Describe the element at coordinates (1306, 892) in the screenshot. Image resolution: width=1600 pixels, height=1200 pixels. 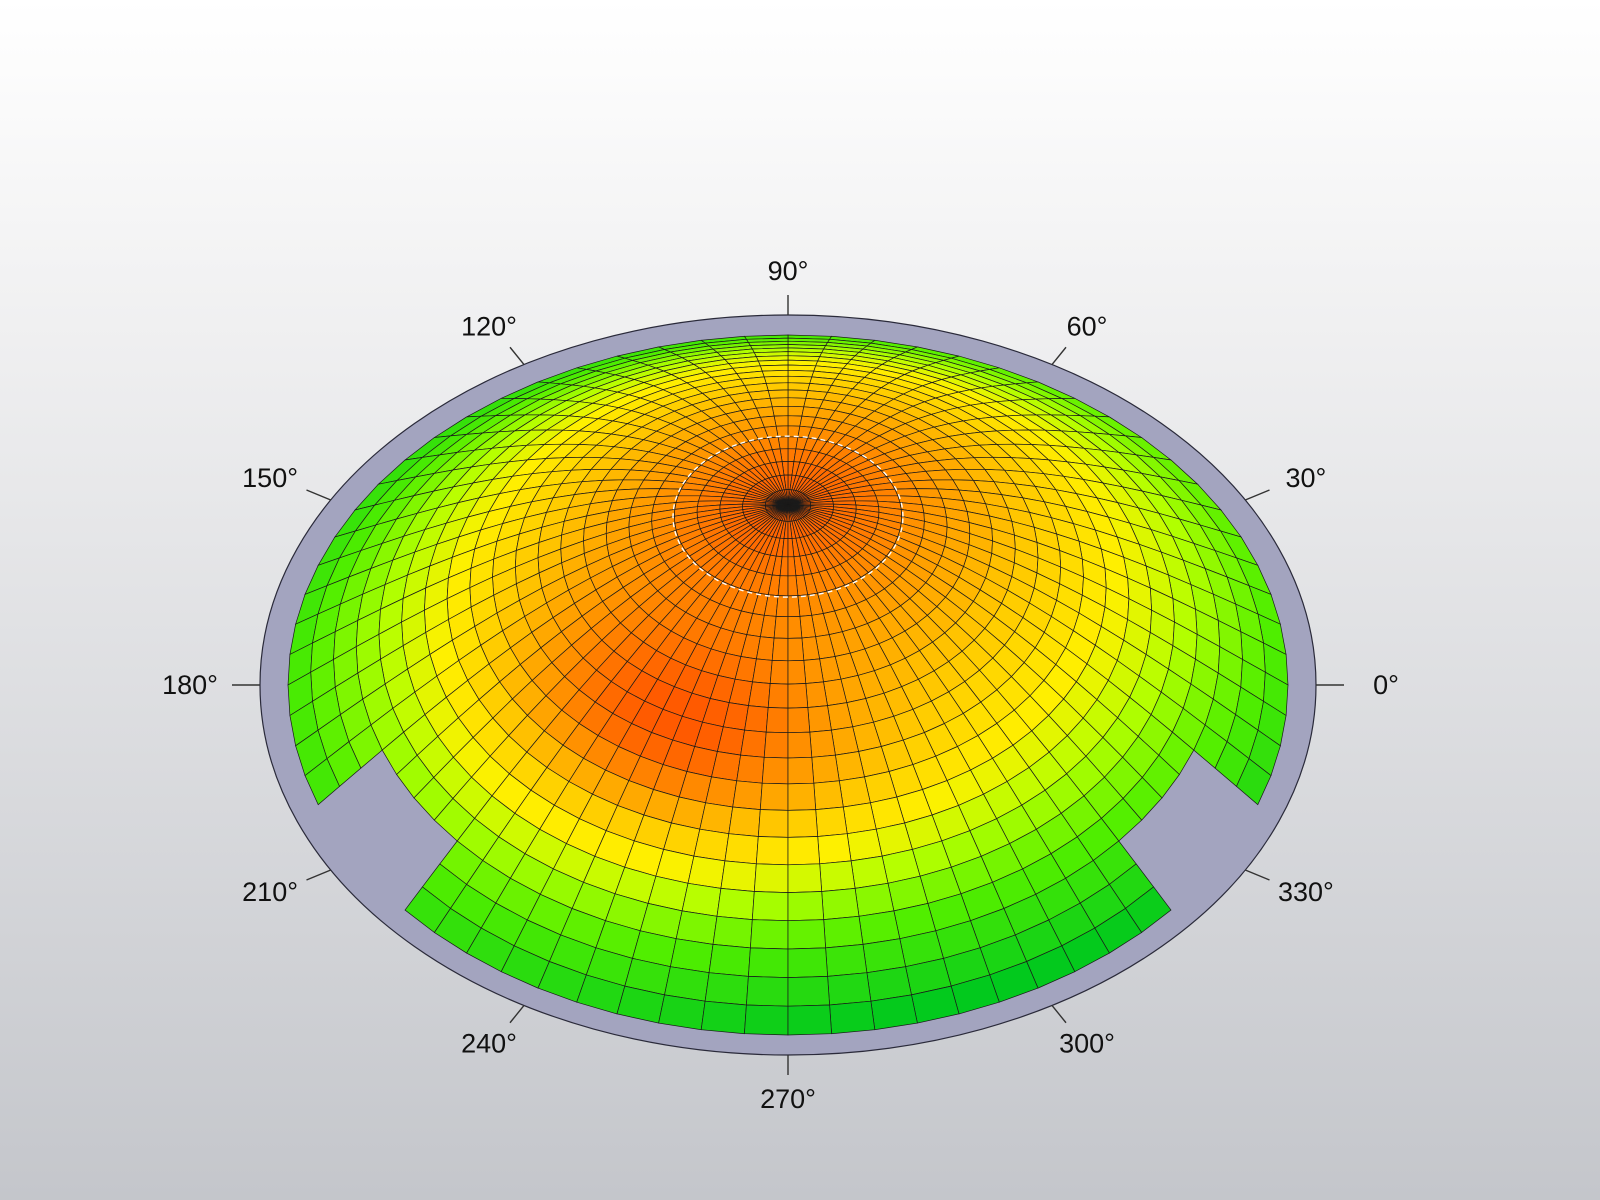
I see `azimuth-label: 330°` at that location.